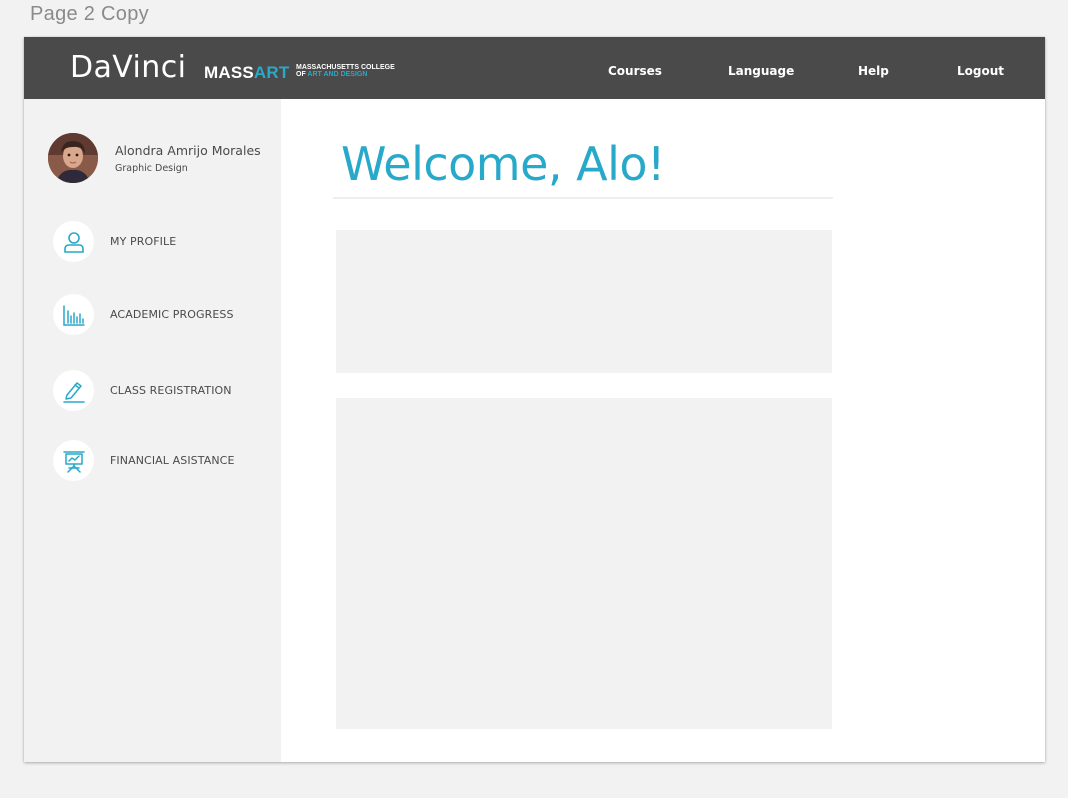 This screenshot has height=798, width=1068. What do you see at coordinates (73, 314) in the screenshot?
I see `bar-chart-icon` at bounding box center [73, 314].